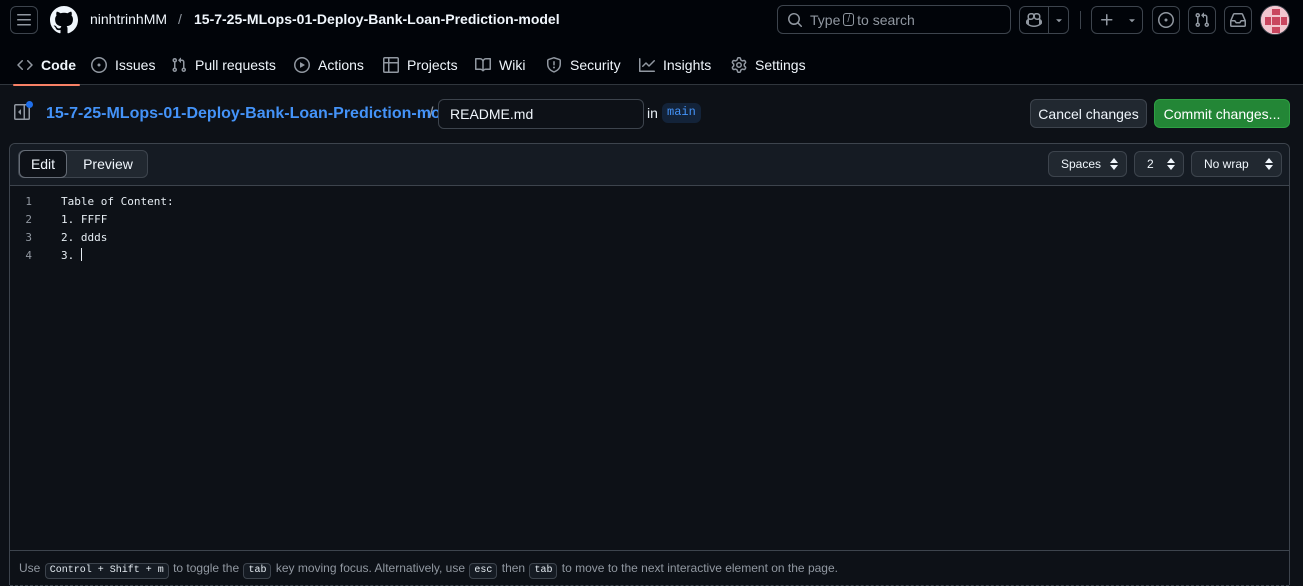 This screenshot has width=1303, height=586. I want to click on graph-icon, so click(647, 64).